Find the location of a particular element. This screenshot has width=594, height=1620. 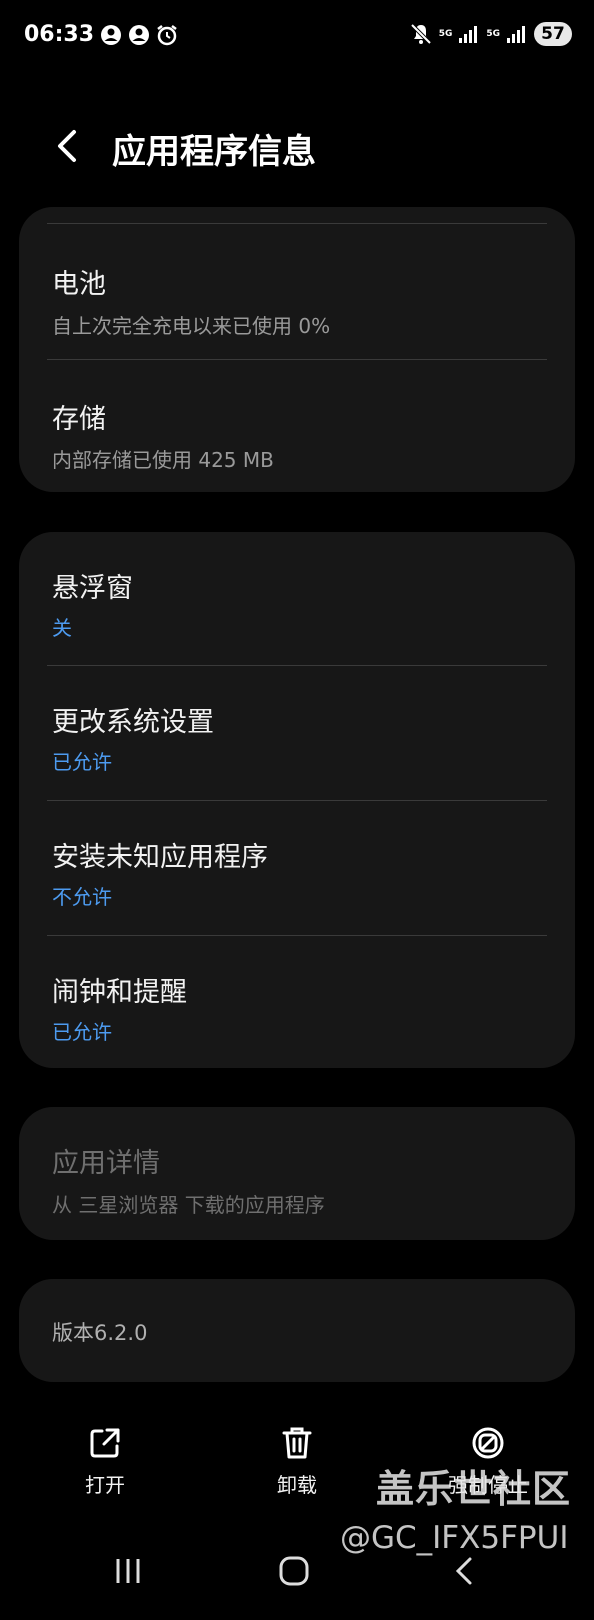

status-left-icons is located at coordinates (139, 35).